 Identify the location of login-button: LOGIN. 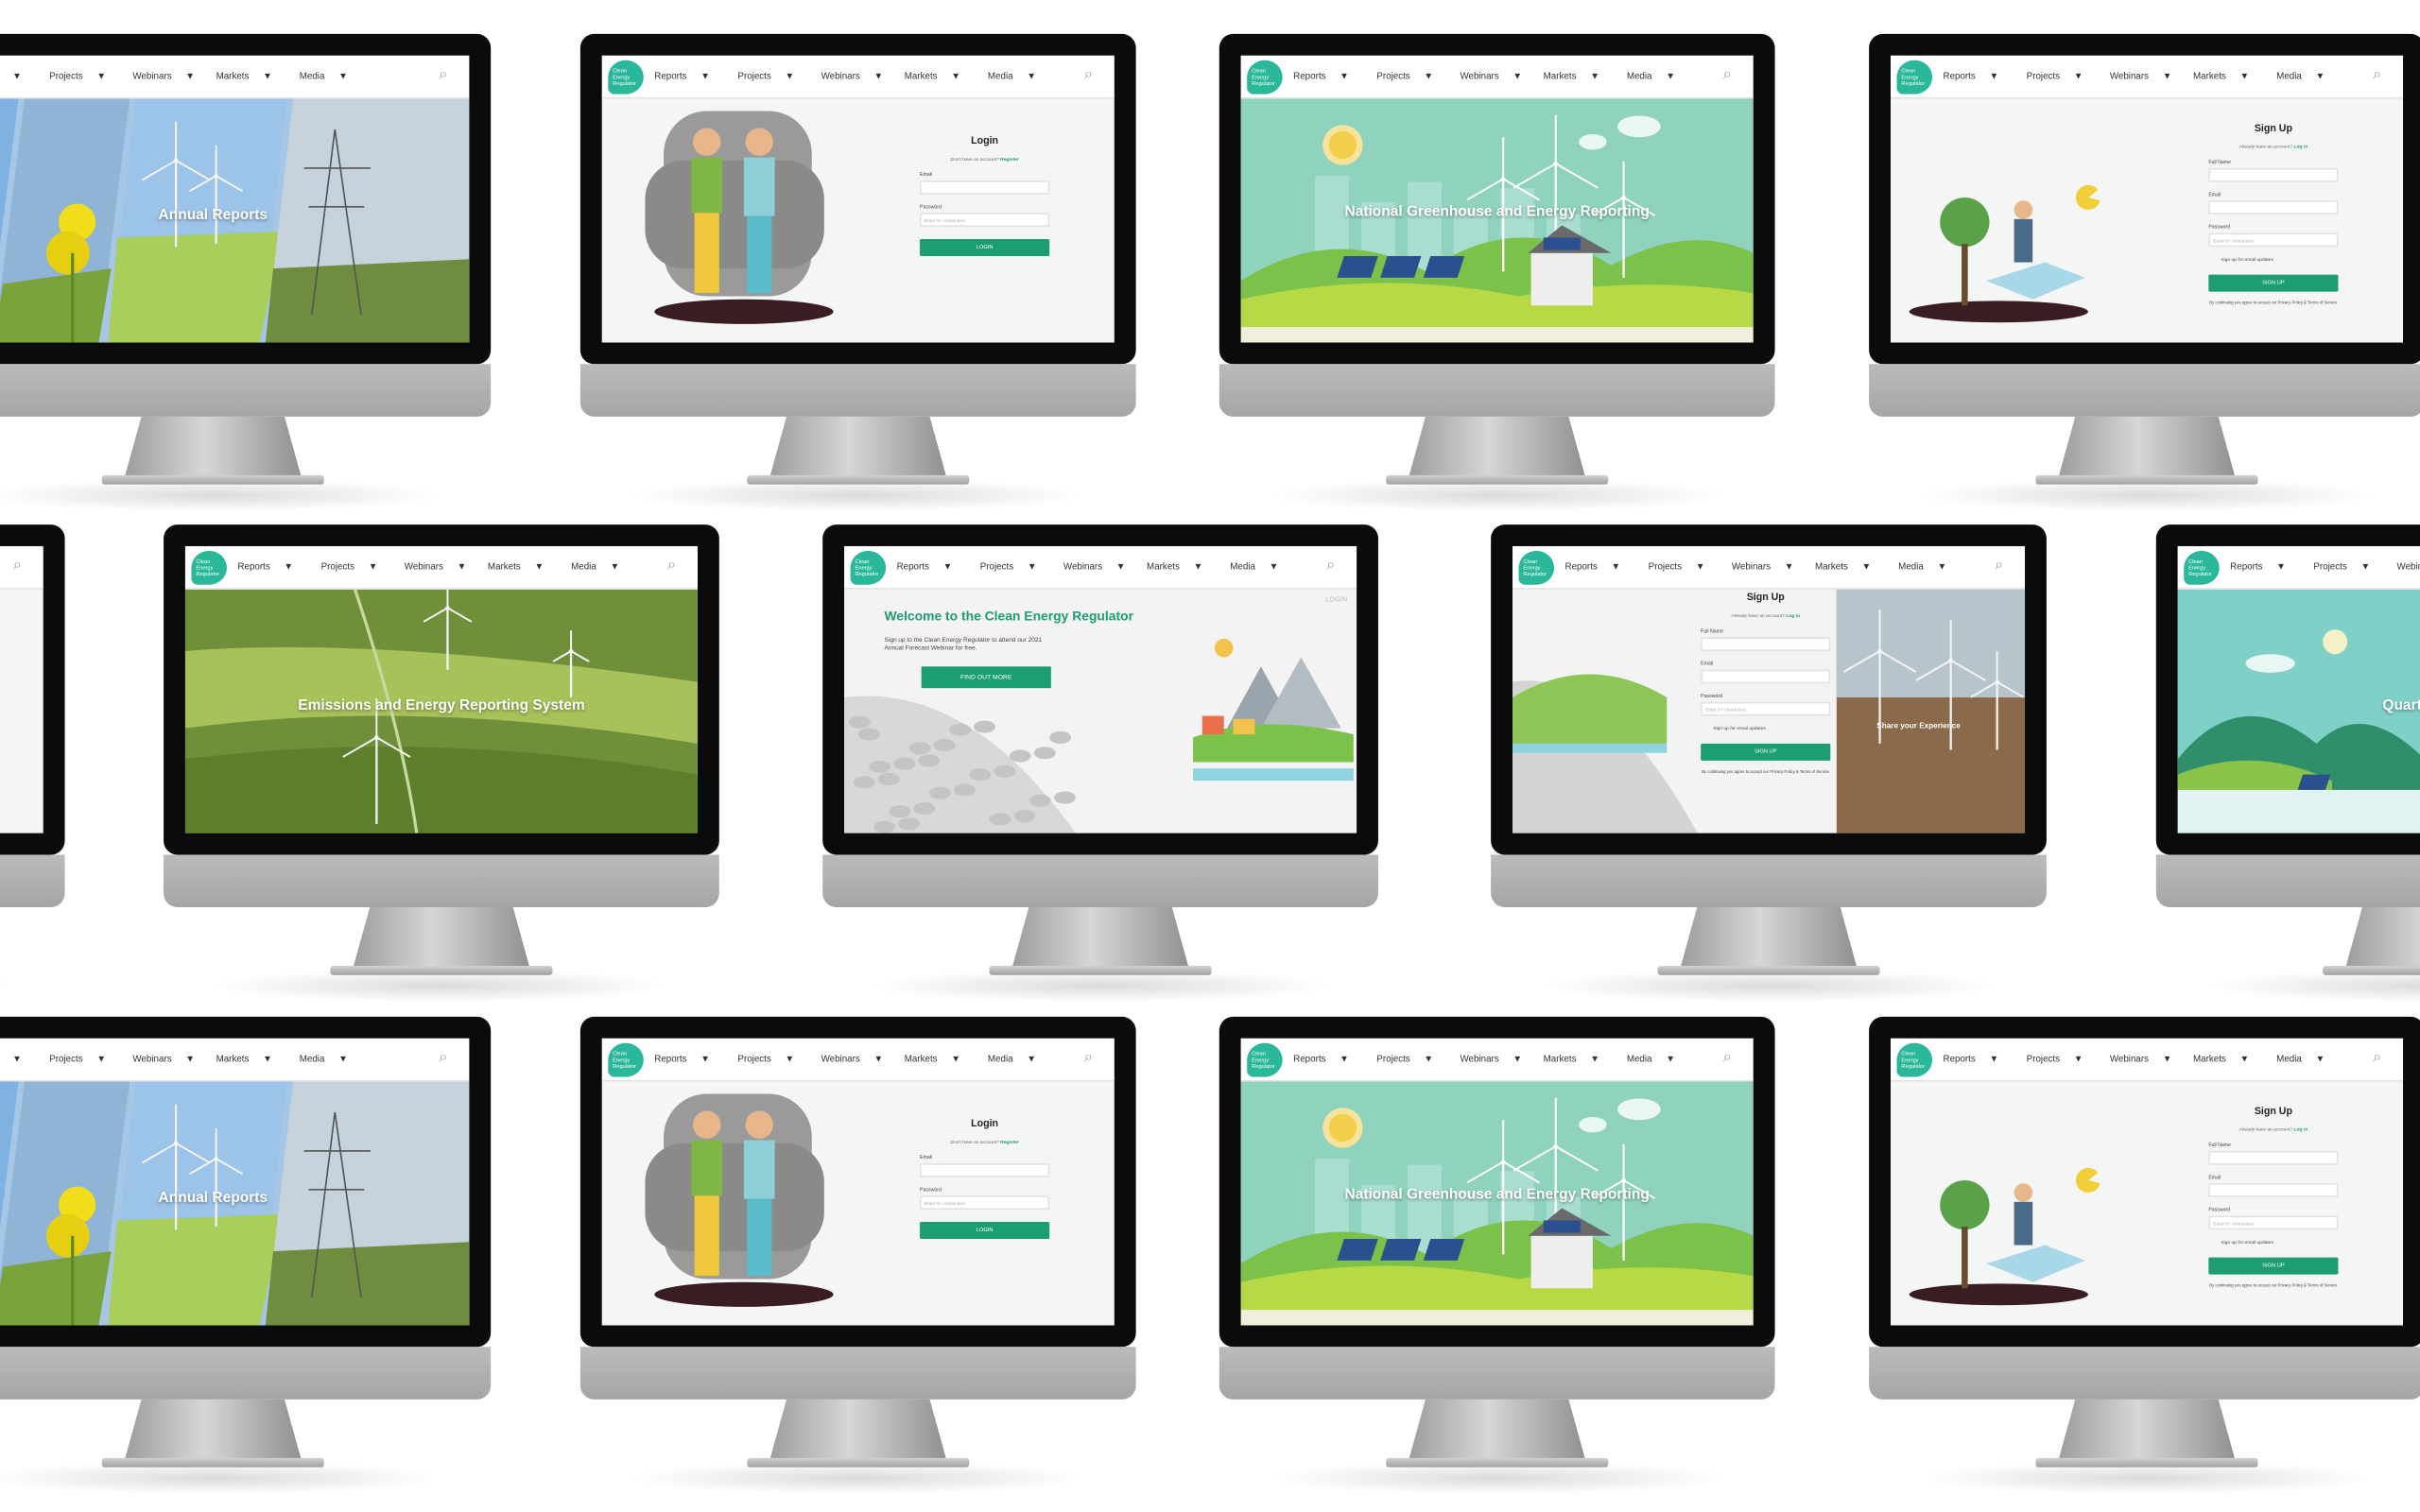
(985, 1231).